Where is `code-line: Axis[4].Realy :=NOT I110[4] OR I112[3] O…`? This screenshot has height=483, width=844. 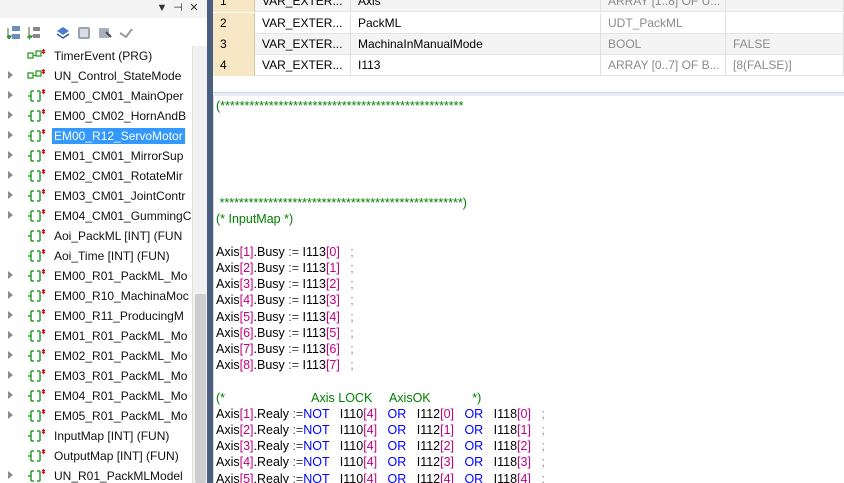
code-line: Axis[4].Realy :=NOT I110[4] OR I112[3] O… is located at coordinates (380, 462).